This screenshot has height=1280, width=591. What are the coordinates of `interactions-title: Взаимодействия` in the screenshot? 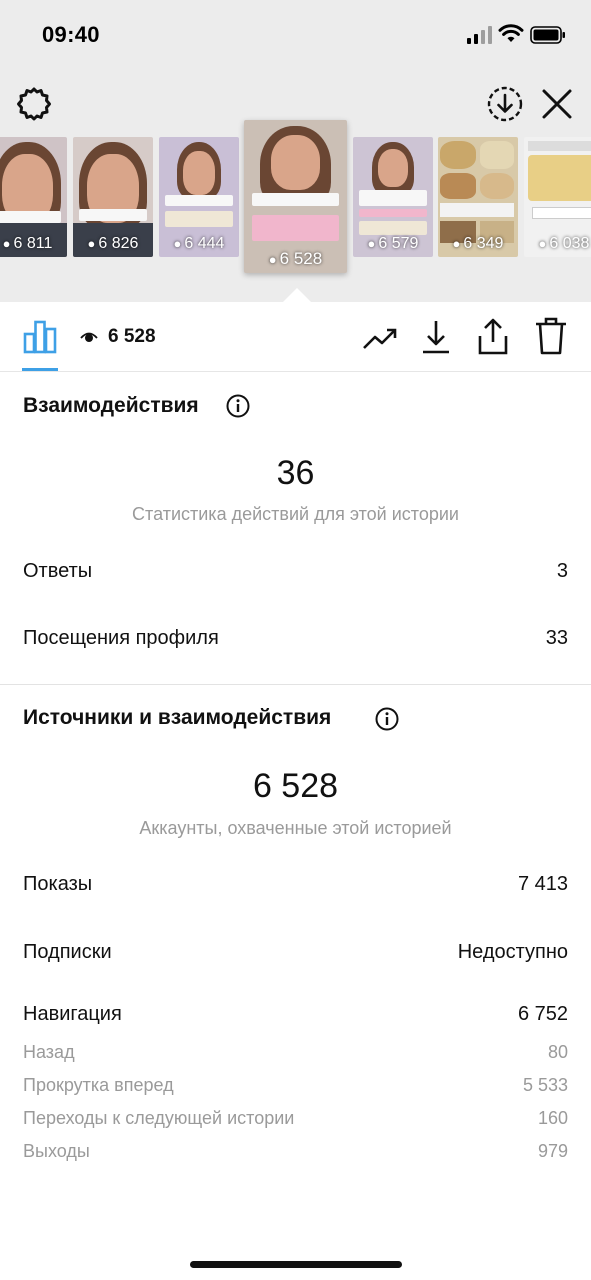 It's located at (111, 405).